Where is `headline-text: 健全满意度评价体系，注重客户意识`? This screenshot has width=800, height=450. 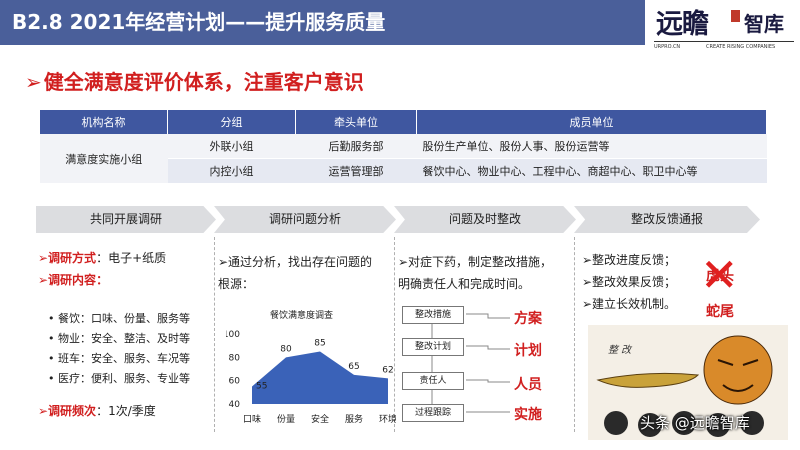 headline-text: 健全满意度评价体系，注重客户意识 is located at coordinates (203, 82).